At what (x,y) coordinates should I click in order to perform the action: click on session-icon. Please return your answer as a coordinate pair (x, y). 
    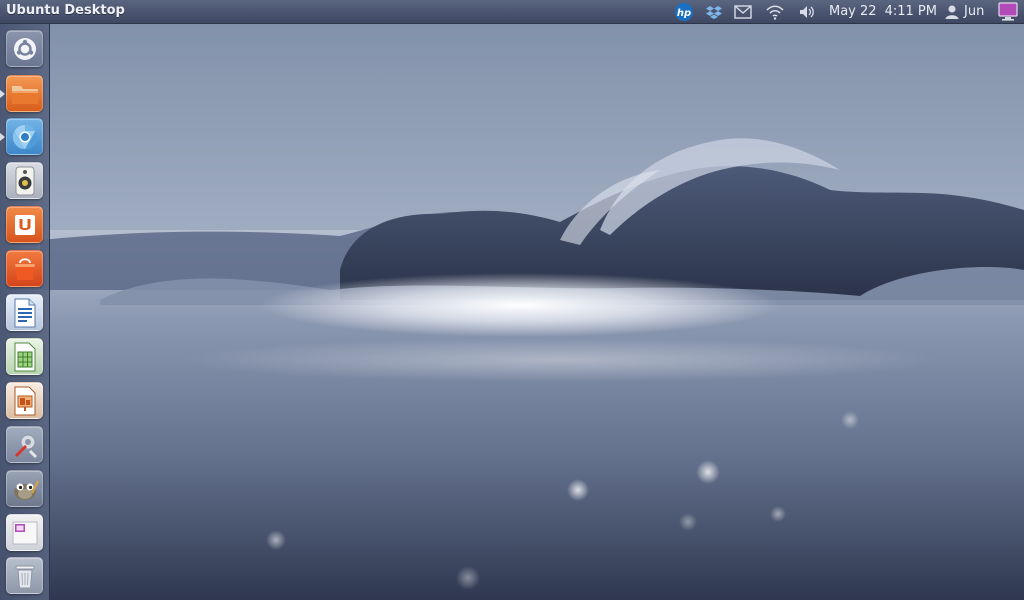
    Looking at the image, I should click on (1008, 12).